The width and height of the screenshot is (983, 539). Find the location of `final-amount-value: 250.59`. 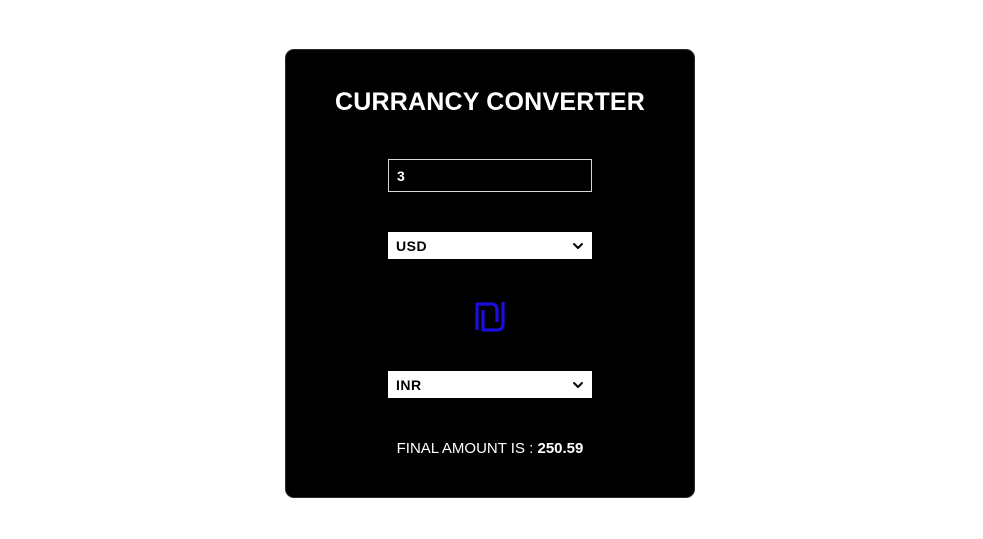

final-amount-value: 250.59 is located at coordinates (560, 448).